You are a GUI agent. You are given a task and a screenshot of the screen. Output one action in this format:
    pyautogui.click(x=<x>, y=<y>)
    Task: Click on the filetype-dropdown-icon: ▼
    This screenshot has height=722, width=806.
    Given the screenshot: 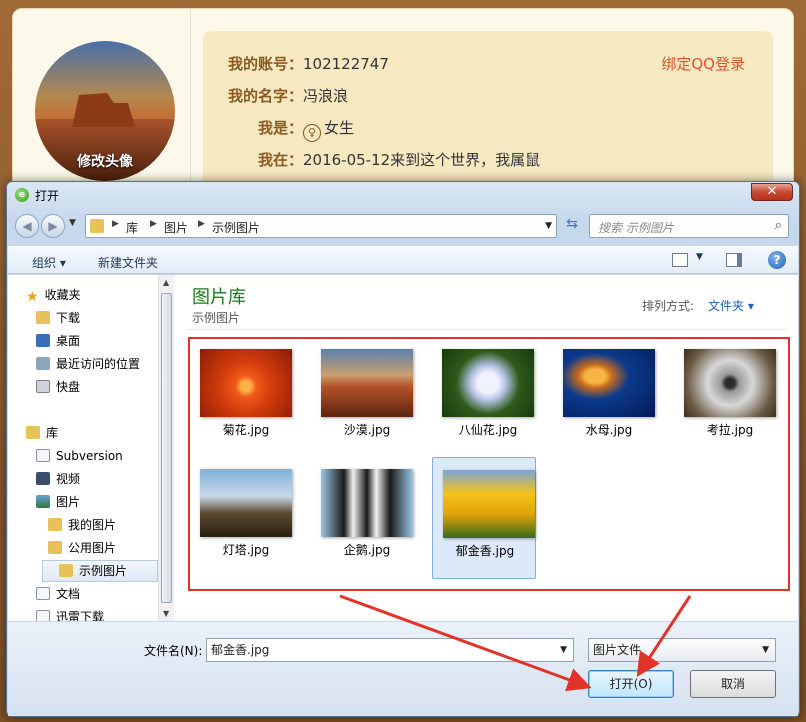 What is the action you would take?
    pyautogui.click(x=765, y=650)
    